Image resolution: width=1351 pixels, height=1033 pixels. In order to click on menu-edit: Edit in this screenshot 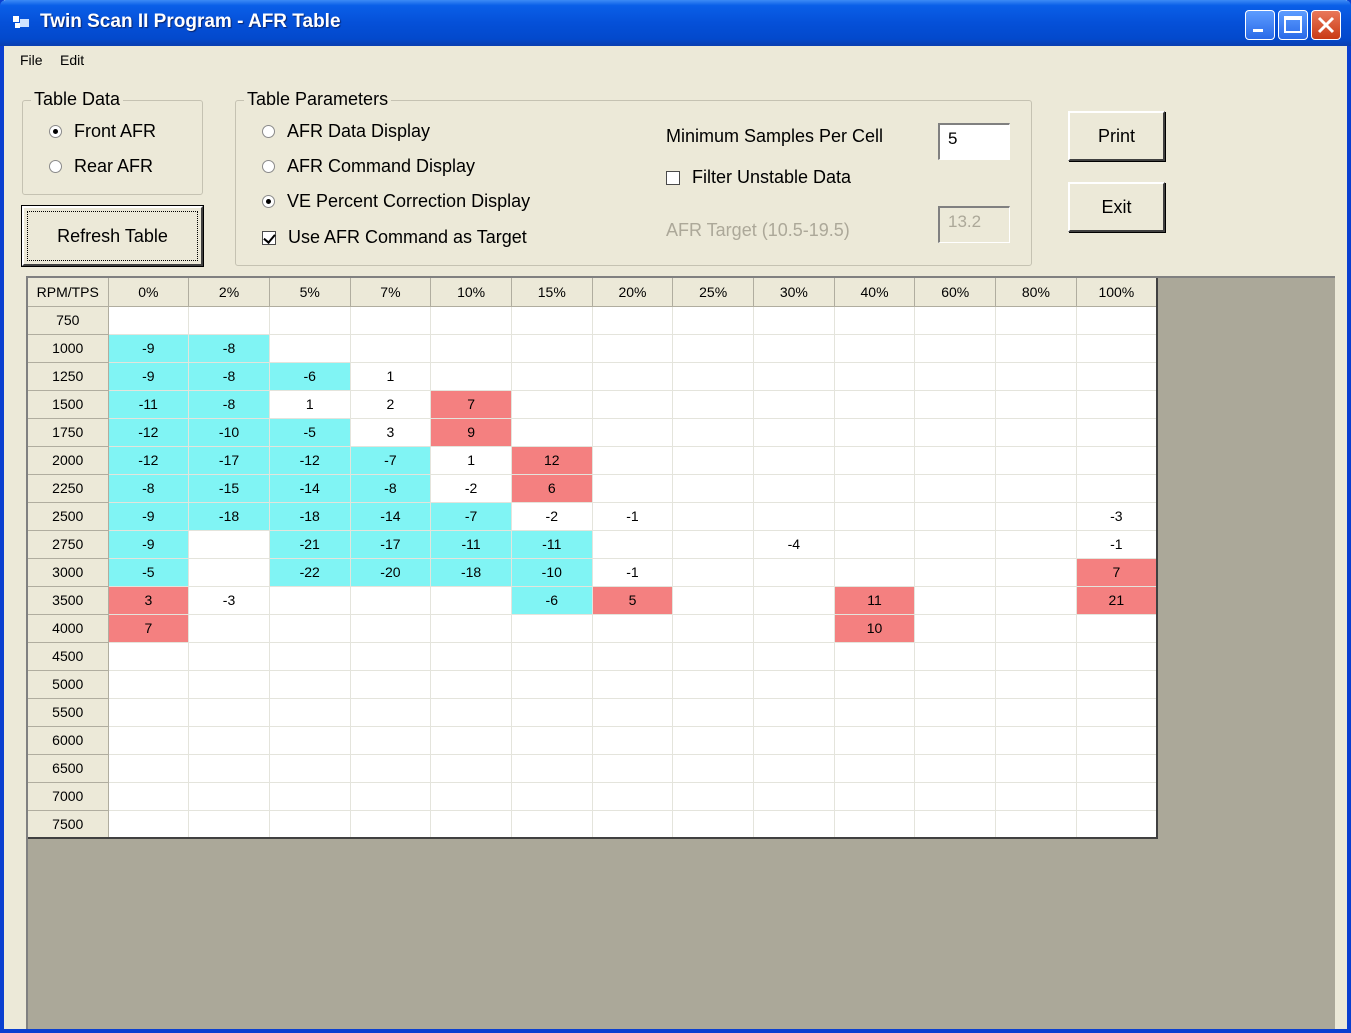, I will do `click(72, 60)`.